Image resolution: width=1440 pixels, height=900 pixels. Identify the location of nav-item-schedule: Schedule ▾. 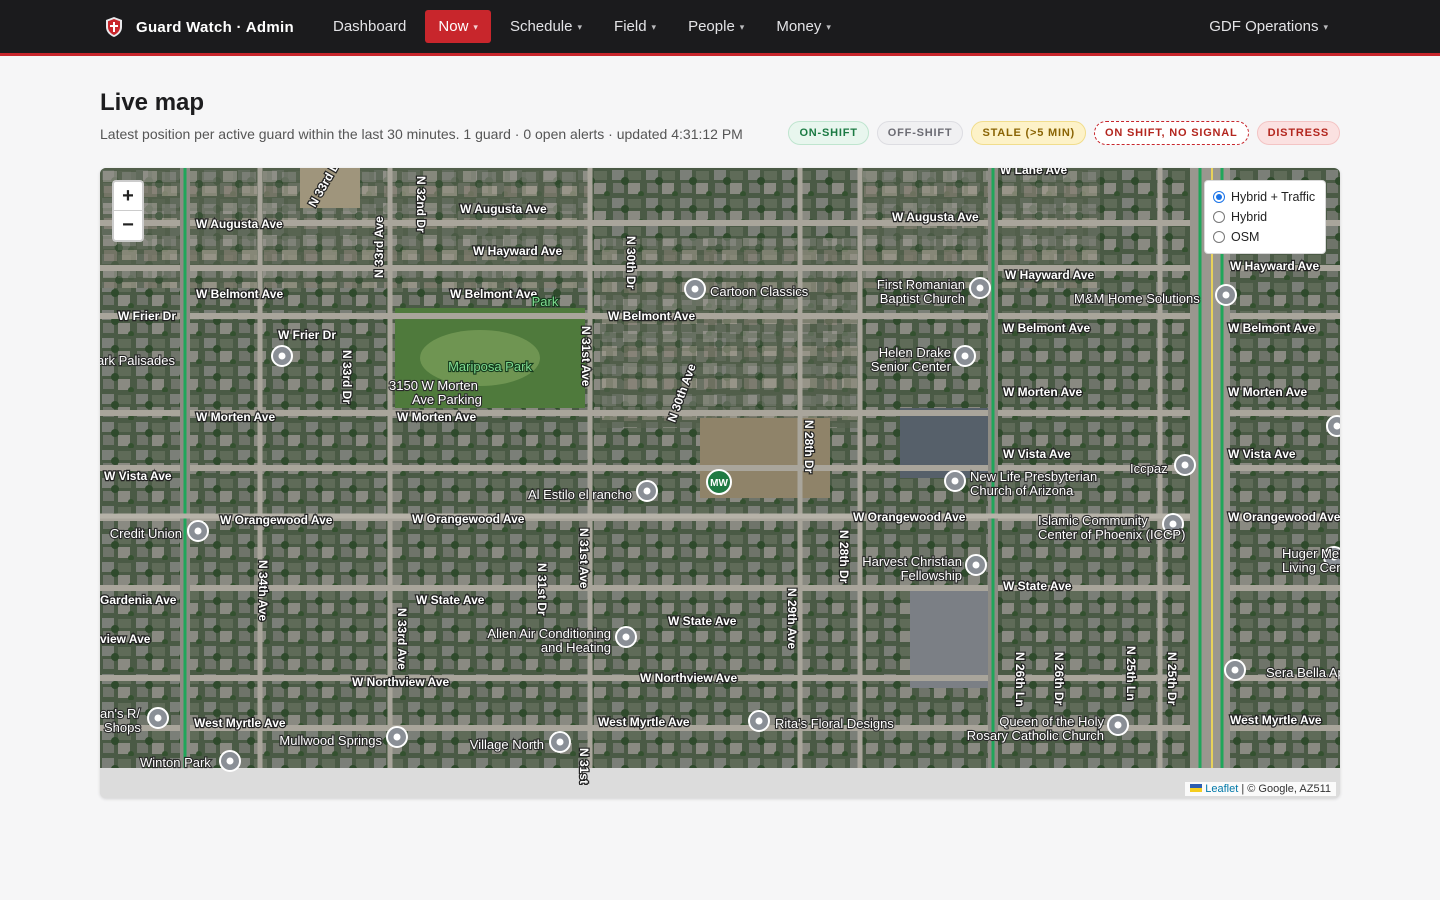
(546, 26).